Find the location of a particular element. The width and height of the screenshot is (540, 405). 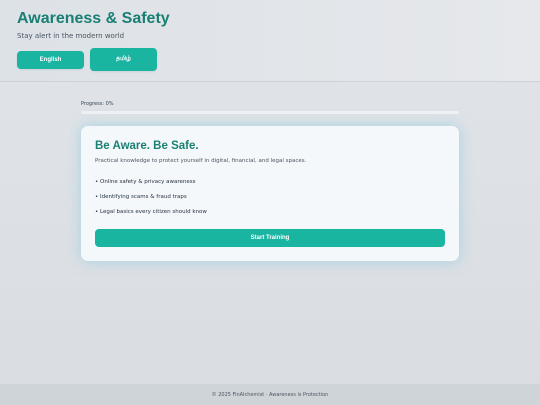

progress-label: Progress: 0% is located at coordinates (97, 104).